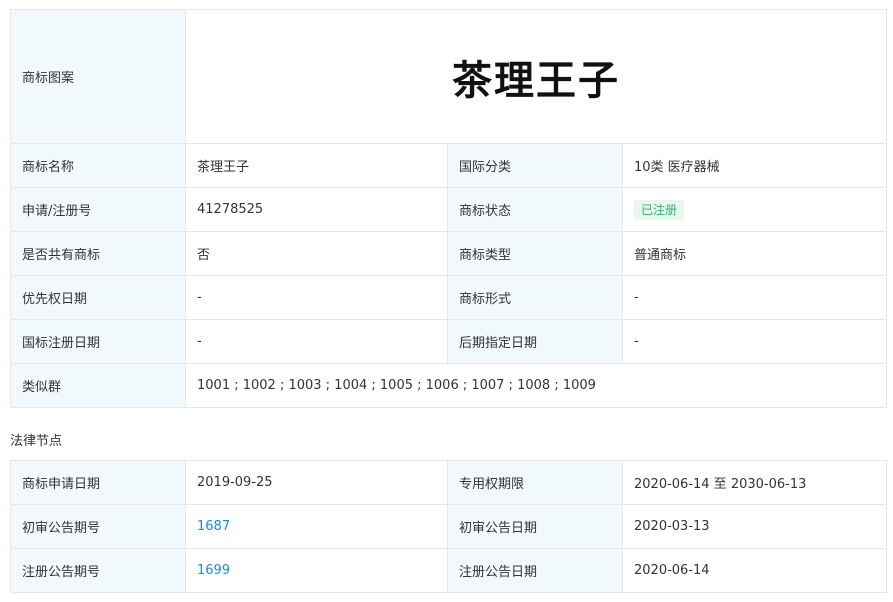 This screenshot has height=602, width=893. I want to click on similar-label: 类似群, so click(98, 385).